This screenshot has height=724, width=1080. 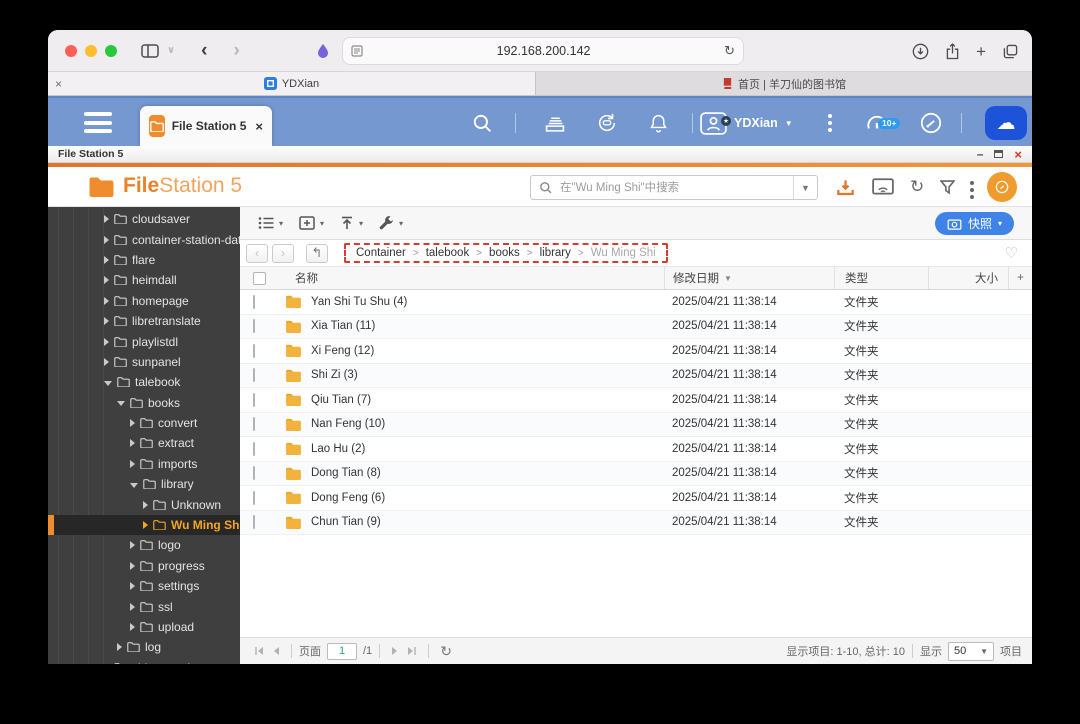 What do you see at coordinates (236, 50) in the screenshot?
I see `forward-button: ›` at bounding box center [236, 50].